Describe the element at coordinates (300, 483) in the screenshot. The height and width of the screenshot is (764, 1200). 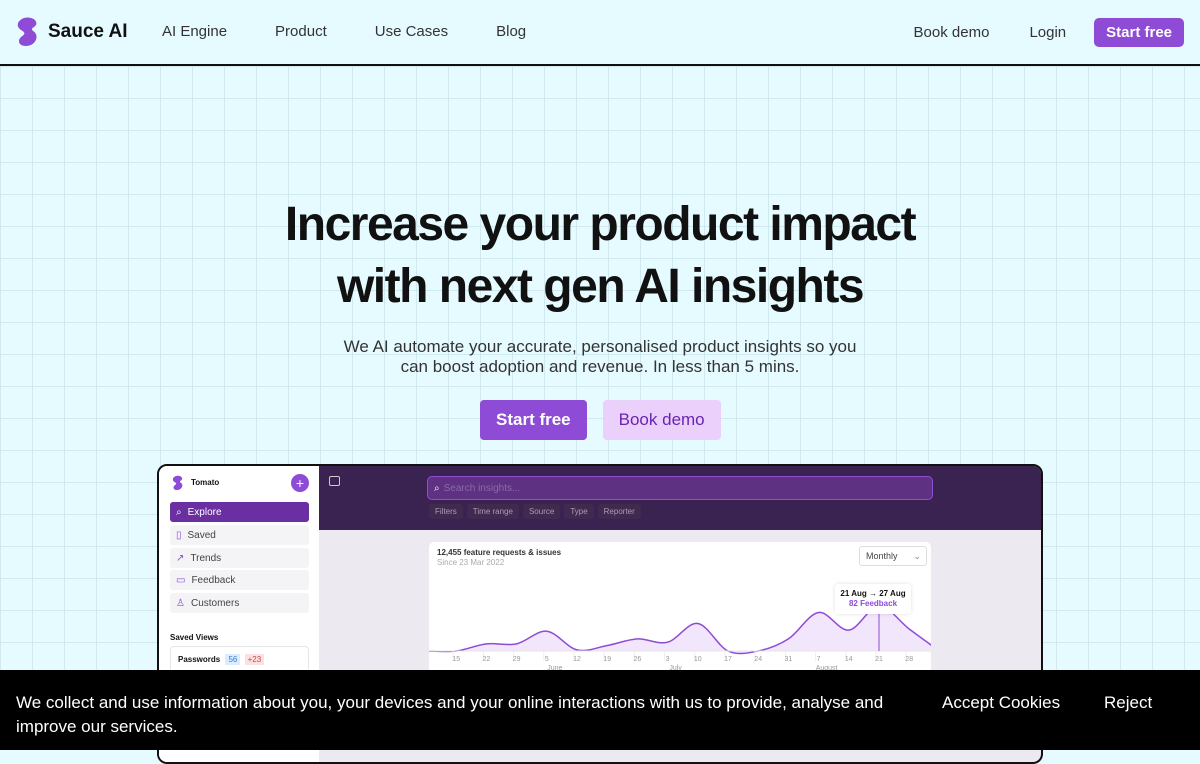
I see `add-button: +` at that location.